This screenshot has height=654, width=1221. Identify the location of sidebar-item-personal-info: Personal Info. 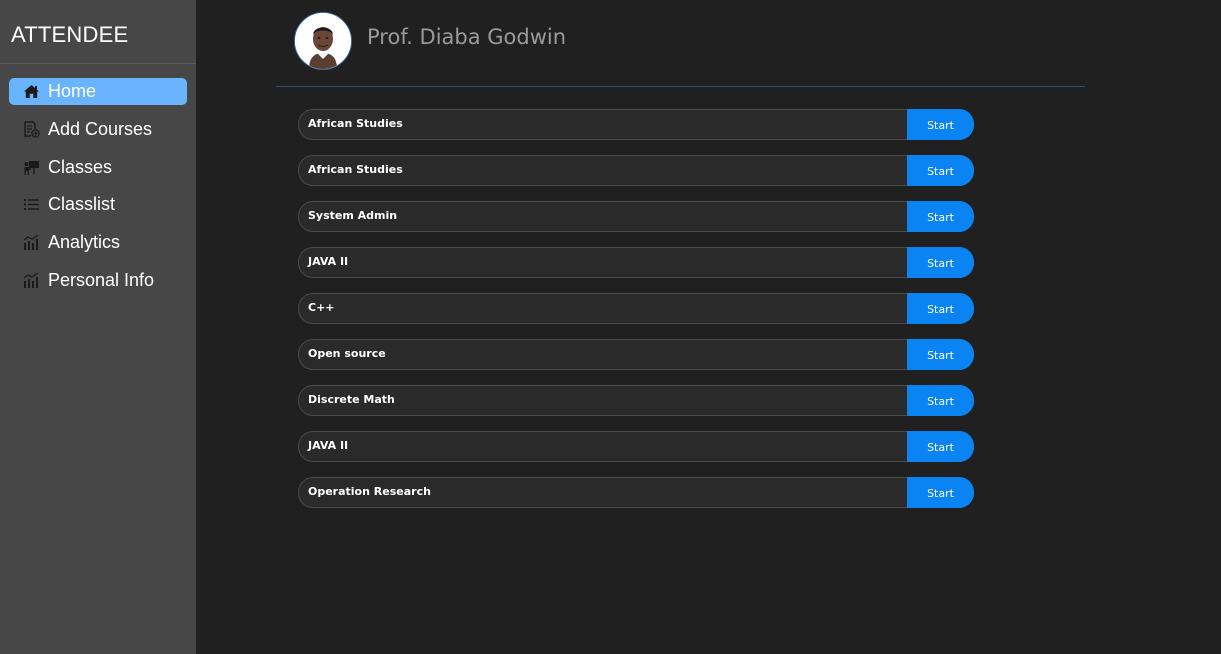
(98, 280).